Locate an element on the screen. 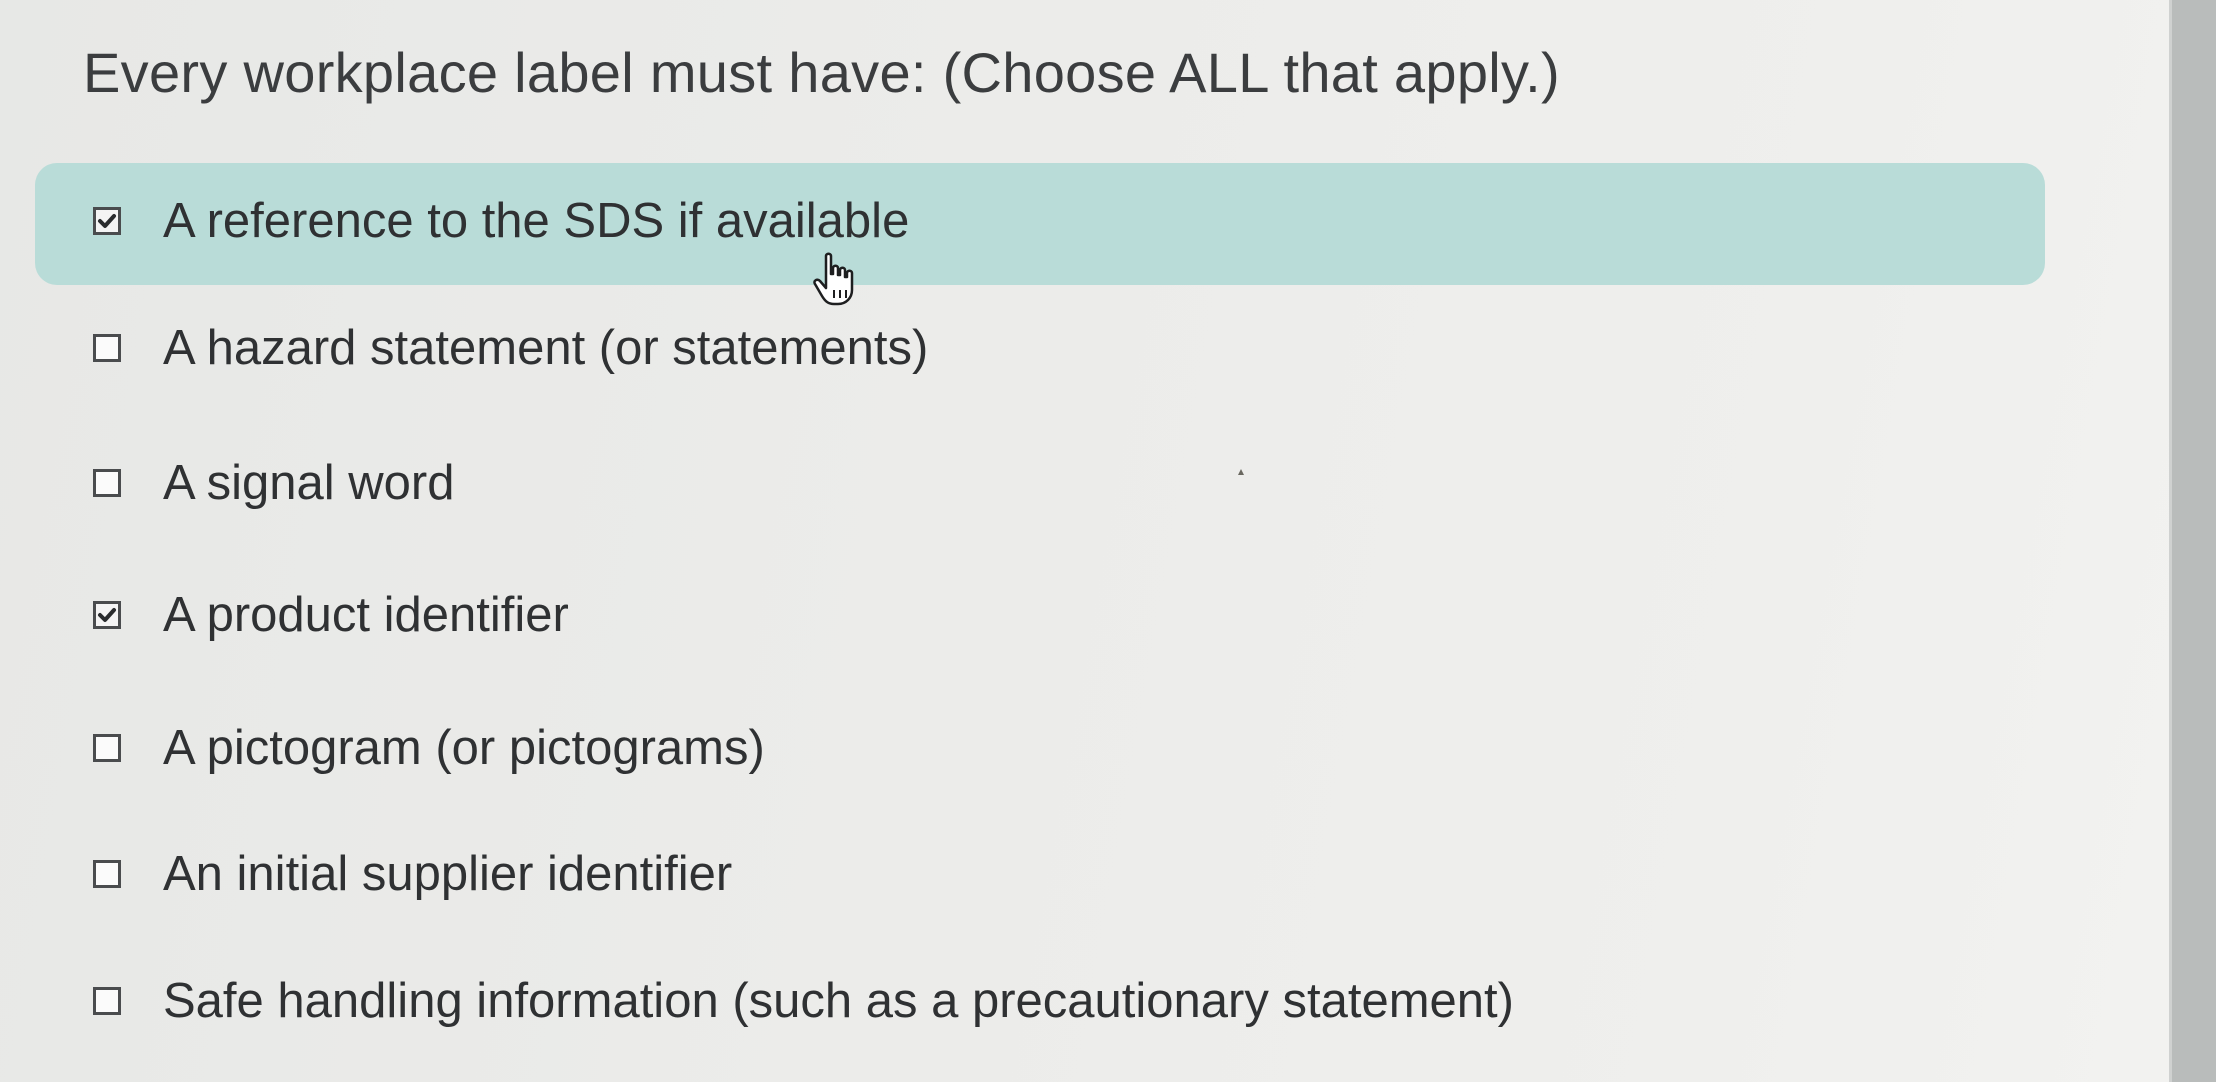  option-label: A product identifier is located at coordinates (366, 615).